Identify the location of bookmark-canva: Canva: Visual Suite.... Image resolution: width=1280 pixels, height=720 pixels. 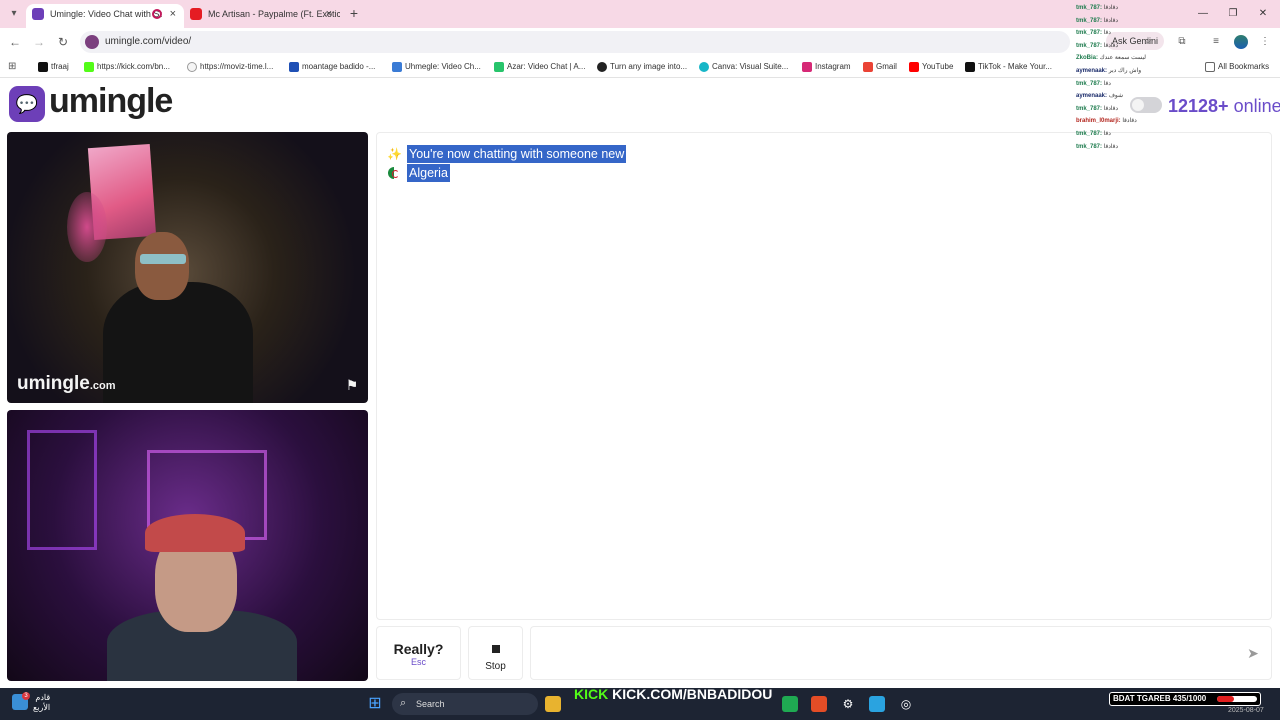
(743, 67).